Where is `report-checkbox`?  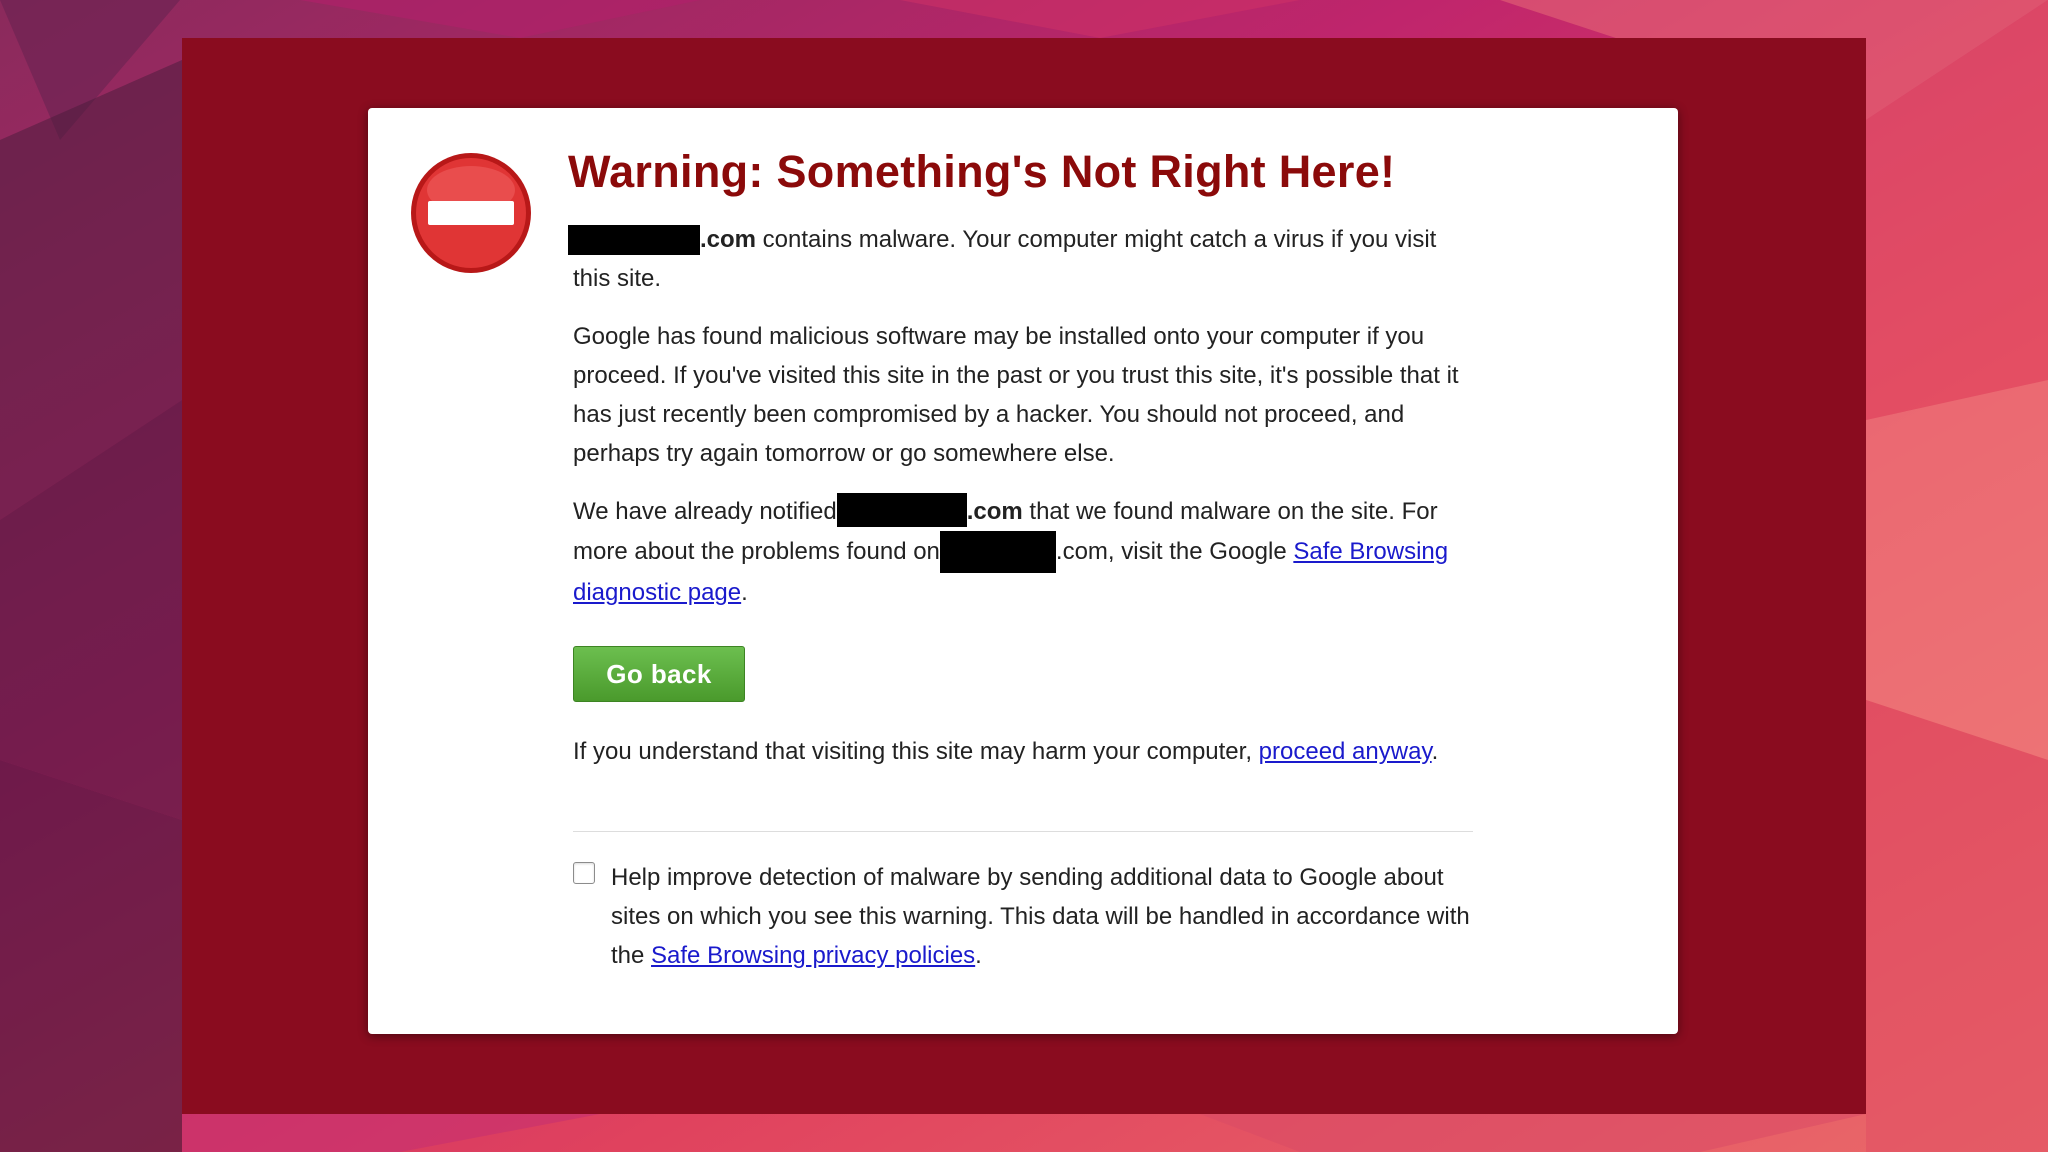 report-checkbox is located at coordinates (584, 873).